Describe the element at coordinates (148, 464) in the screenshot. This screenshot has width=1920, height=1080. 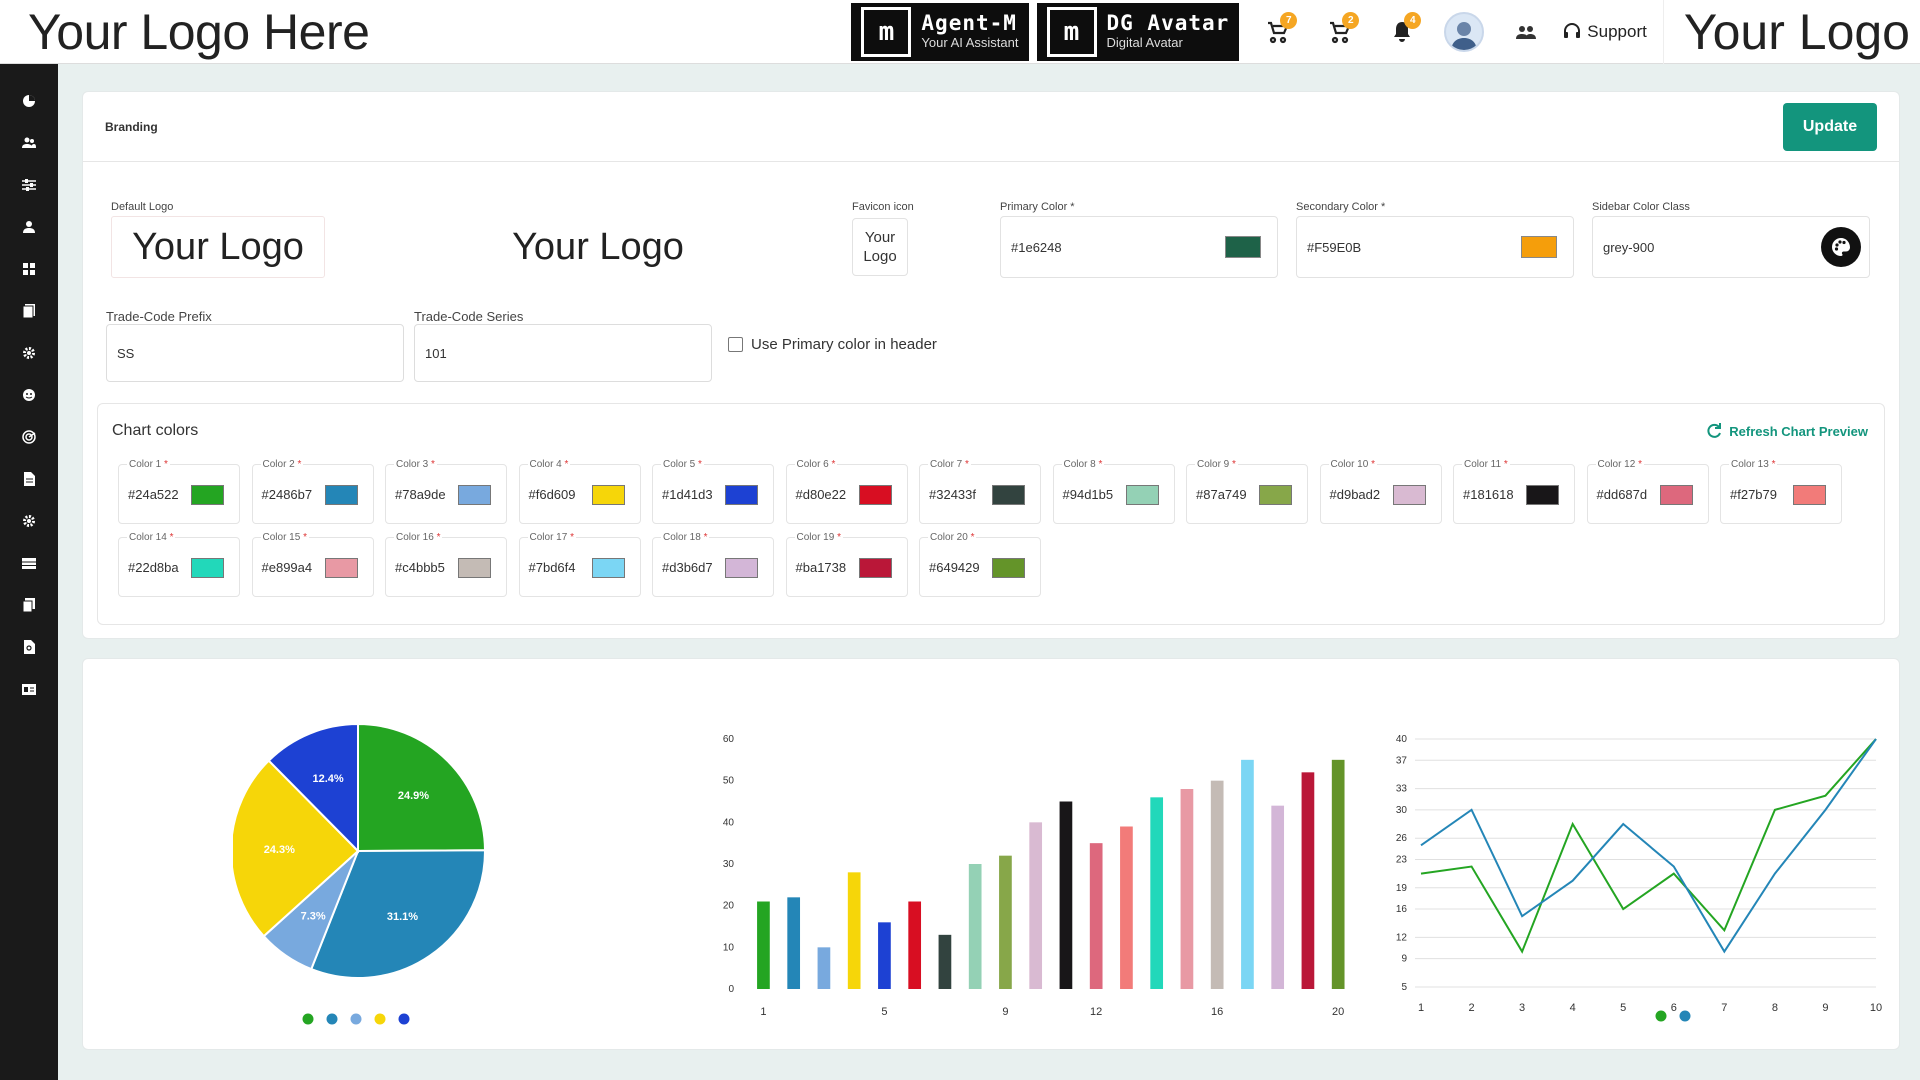
I see `chart-color-label: Color 1 *` at that location.